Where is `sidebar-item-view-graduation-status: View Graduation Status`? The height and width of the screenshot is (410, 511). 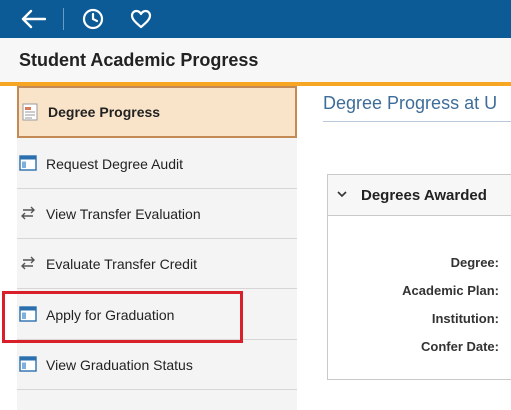 sidebar-item-view-graduation-status: View Graduation Status is located at coordinates (157, 365).